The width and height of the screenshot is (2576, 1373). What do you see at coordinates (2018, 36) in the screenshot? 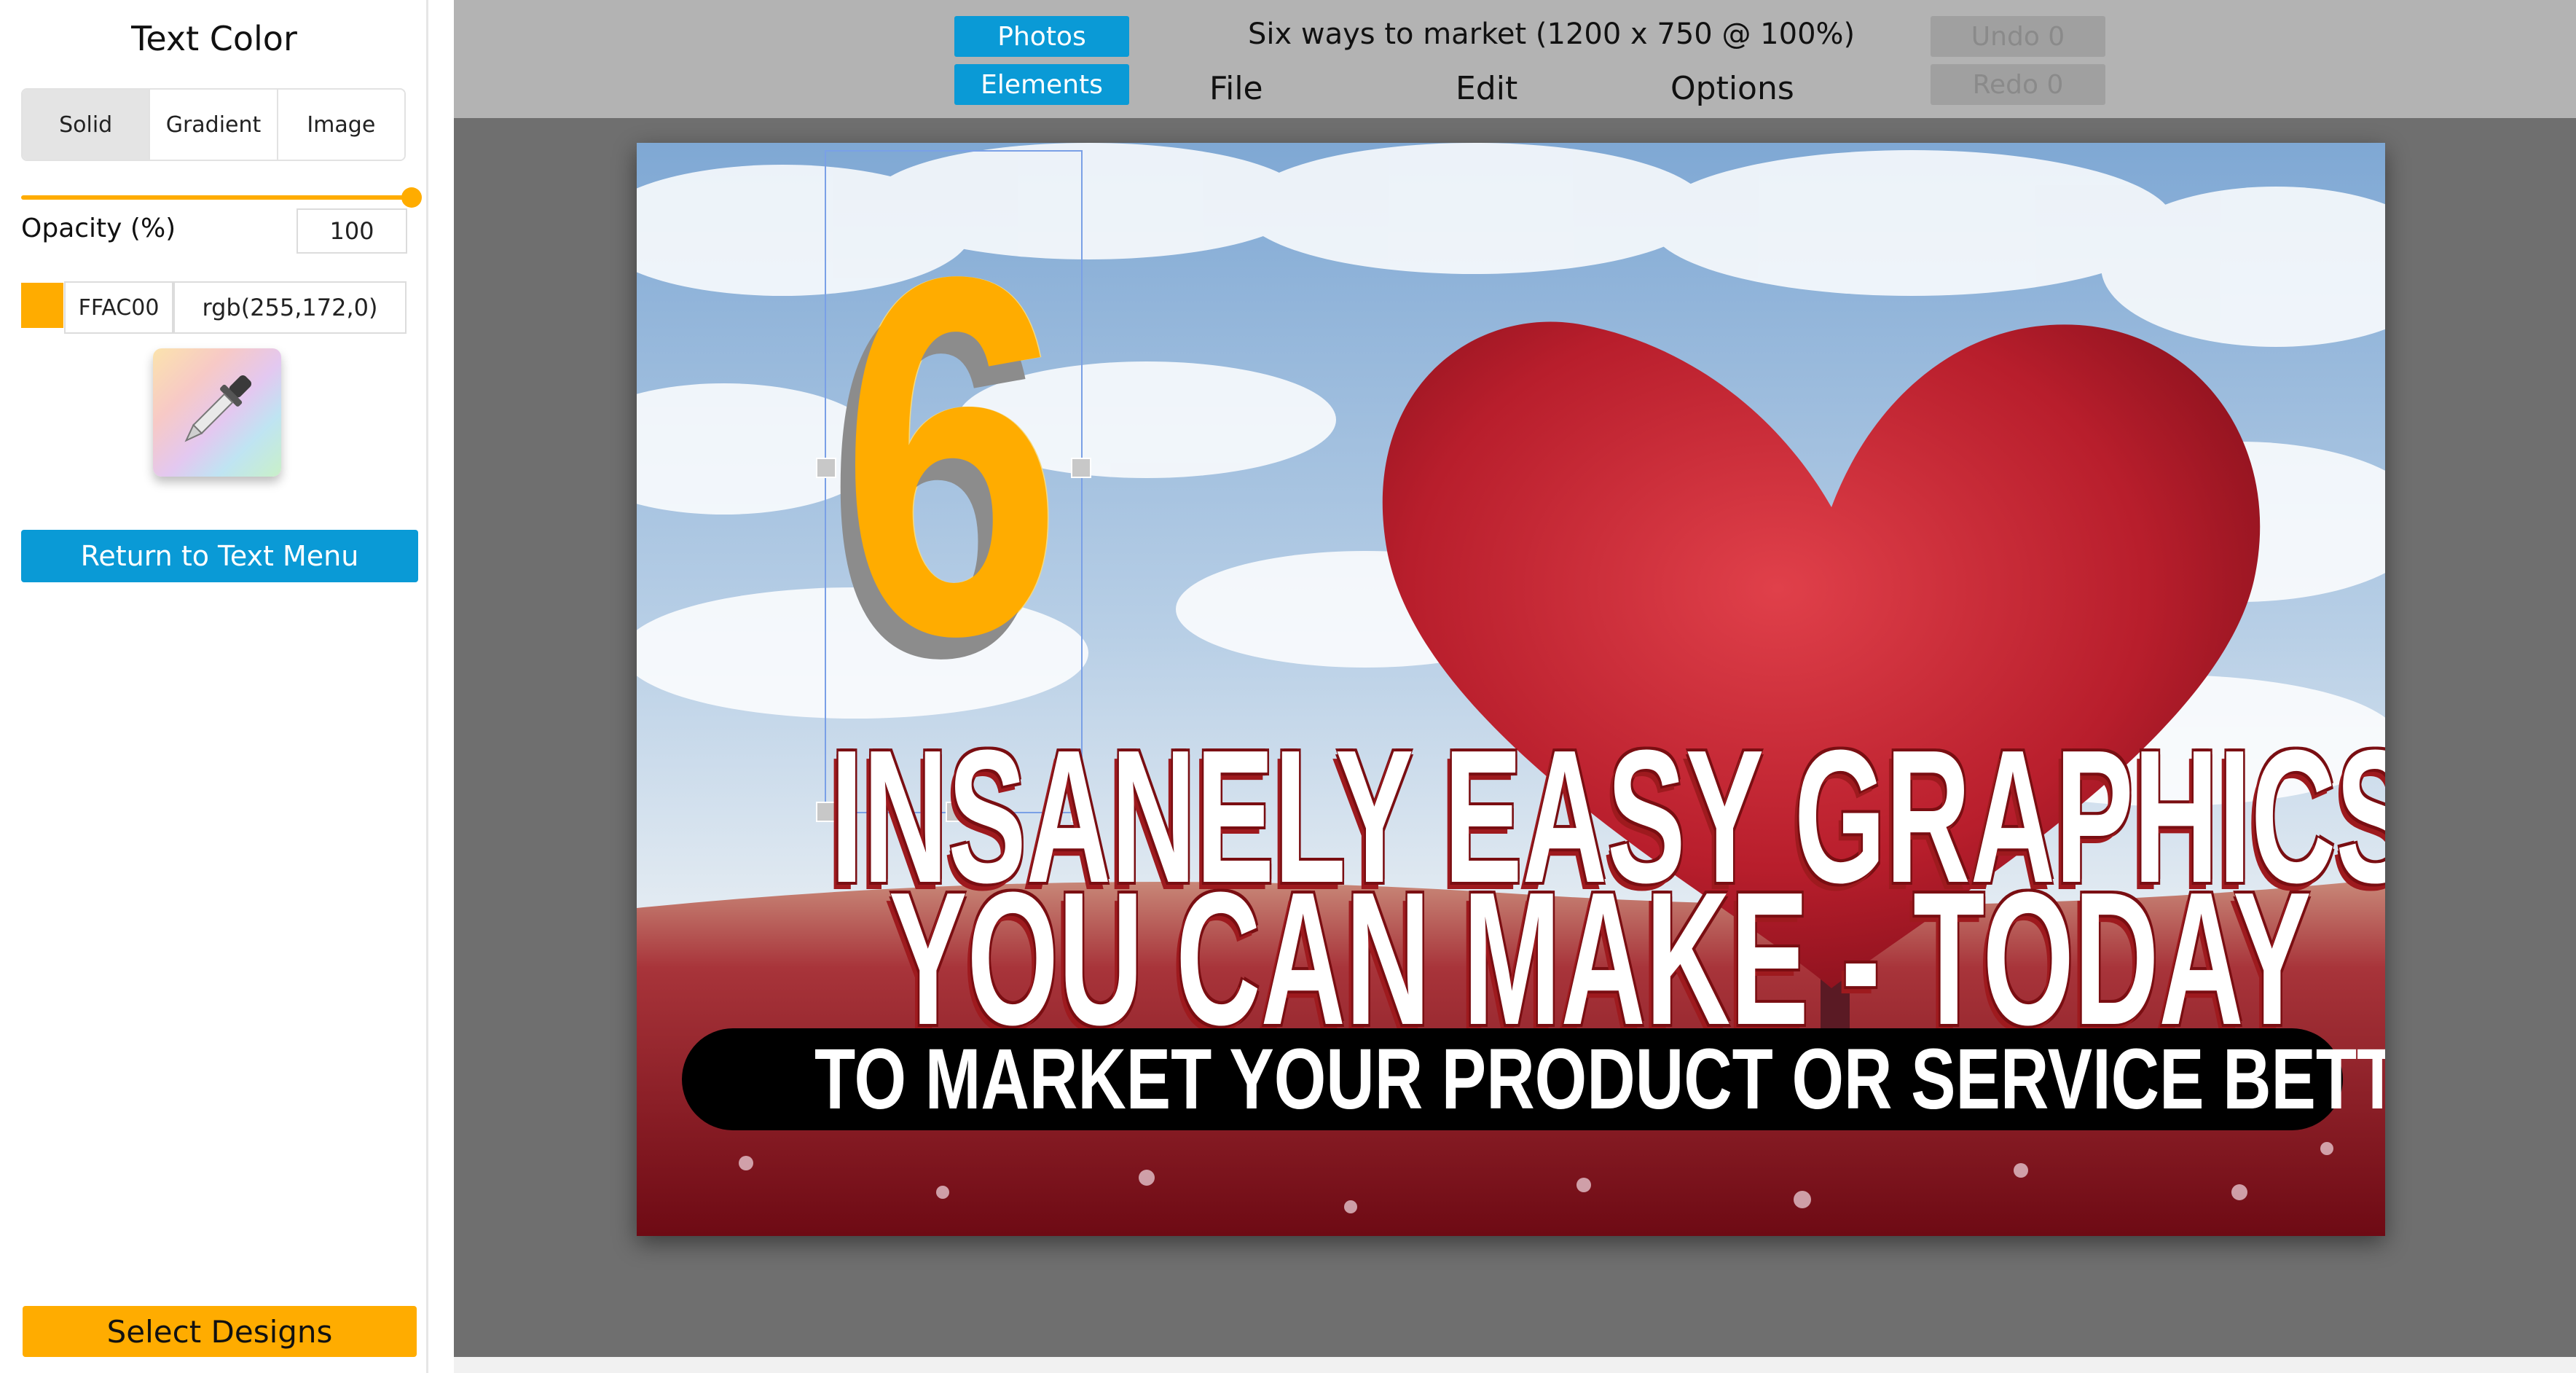
I see `undo-button: Undo 0` at bounding box center [2018, 36].